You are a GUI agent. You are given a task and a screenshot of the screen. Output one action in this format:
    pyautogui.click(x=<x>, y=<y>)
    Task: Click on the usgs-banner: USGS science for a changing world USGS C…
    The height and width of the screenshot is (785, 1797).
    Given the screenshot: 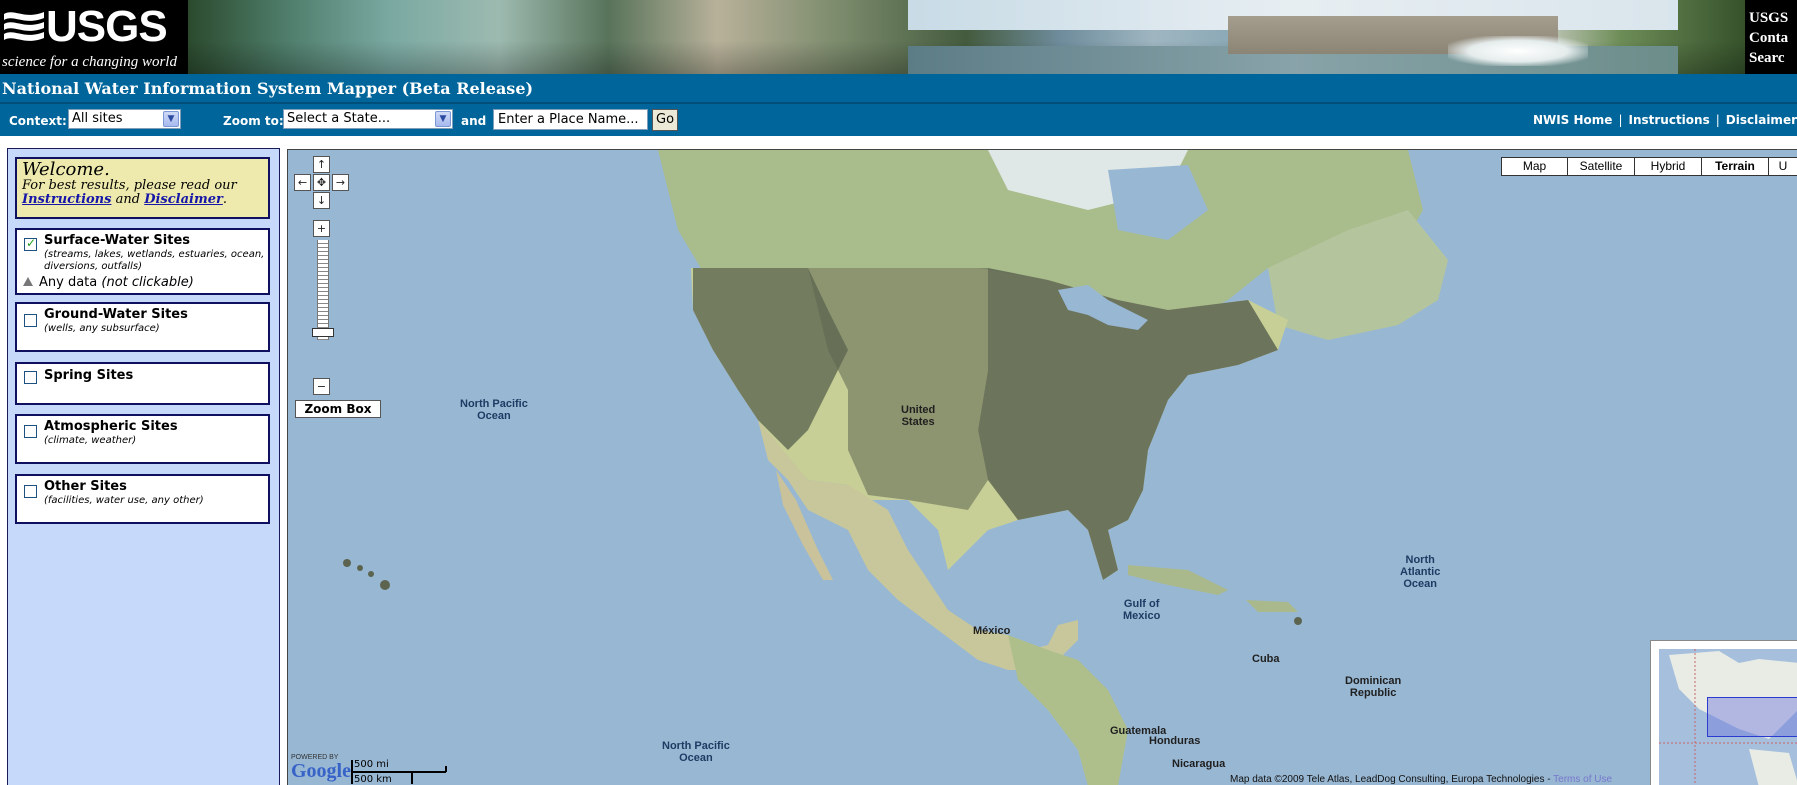 What is the action you would take?
    pyautogui.click(x=898, y=37)
    